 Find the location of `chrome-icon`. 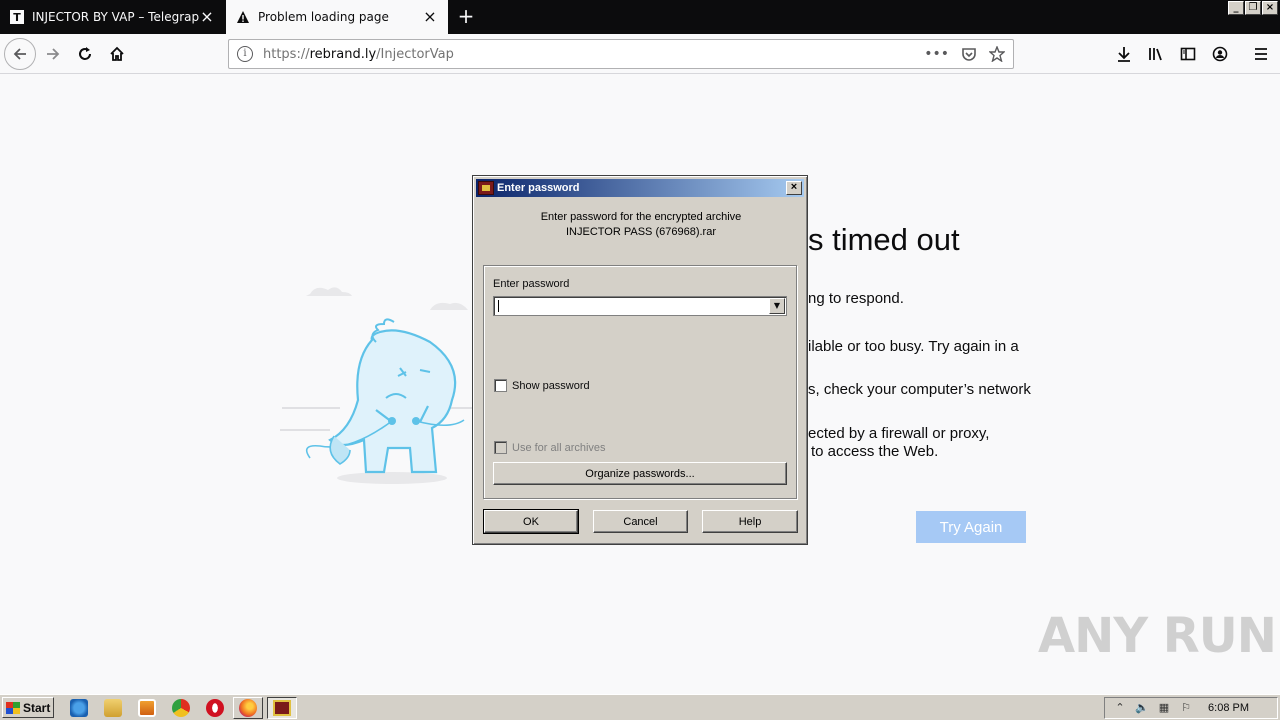

chrome-icon is located at coordinates (181, 708).